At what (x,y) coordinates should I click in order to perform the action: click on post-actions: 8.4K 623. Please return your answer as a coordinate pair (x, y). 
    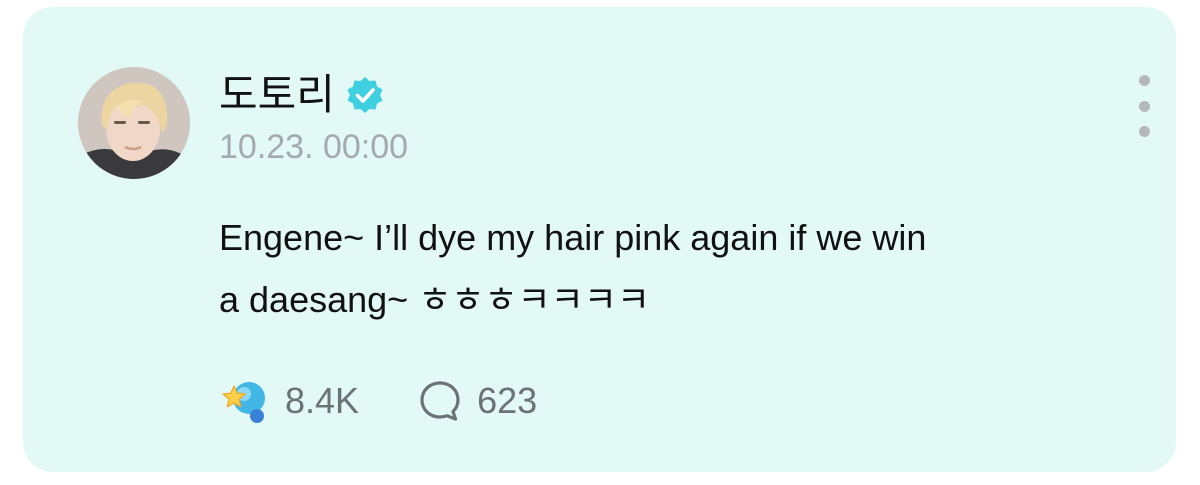
    Looking at the image, I should click on (378, 401).